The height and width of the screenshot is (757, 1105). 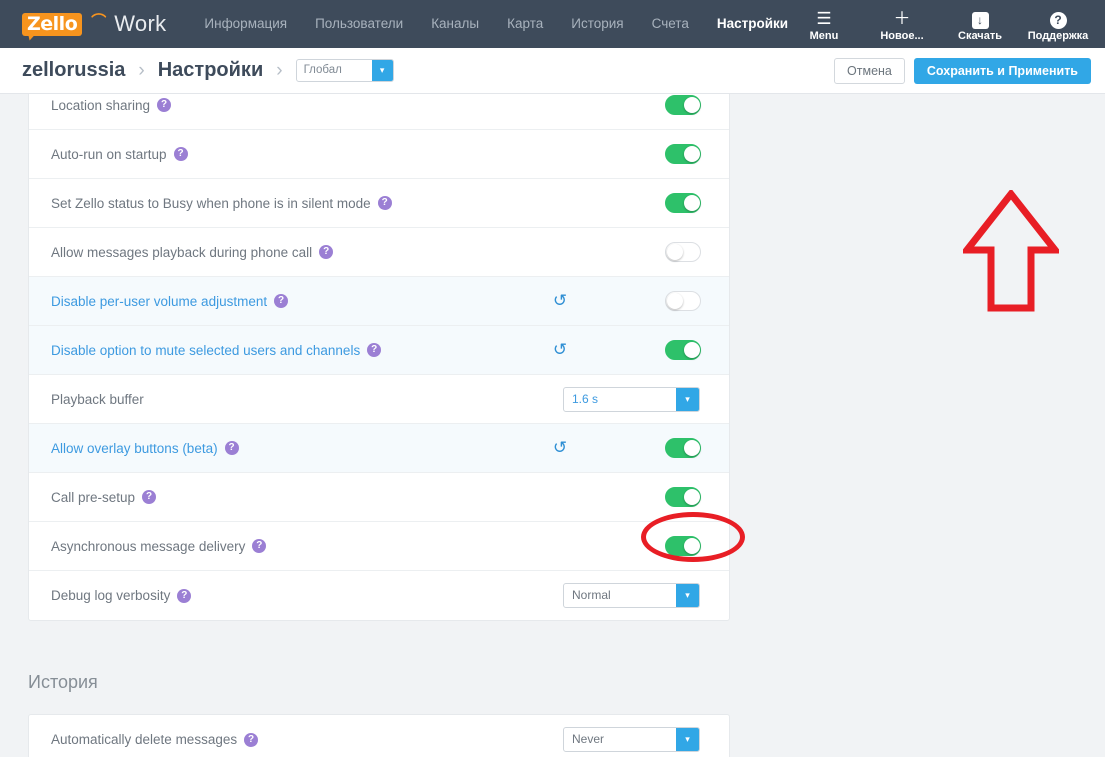 I want to click on brand-logo: Zello ⌒ Work, so click(x=88, y=24).